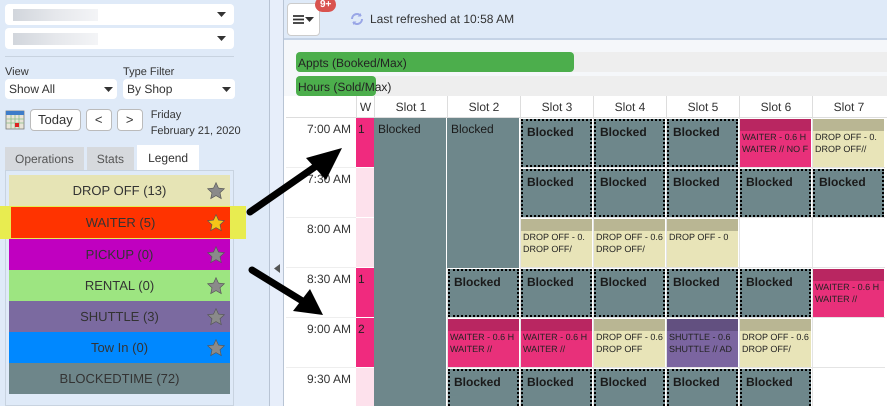 Image resolution: width=887 pixels, height=406 pixels. What do you see at coordinates (119, 347) in the screenshot?
I see `legend-item: Tow In (0)` at bounding box center [119, 347].